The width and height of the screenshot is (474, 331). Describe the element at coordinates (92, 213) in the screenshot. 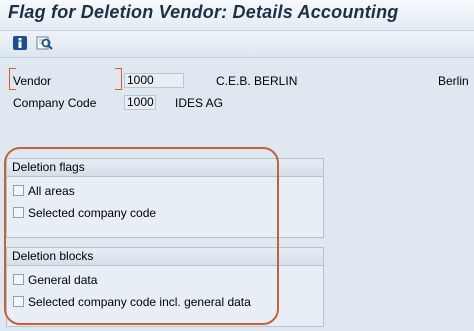

I see `selected-company-code-label: Selected company code` at that location.